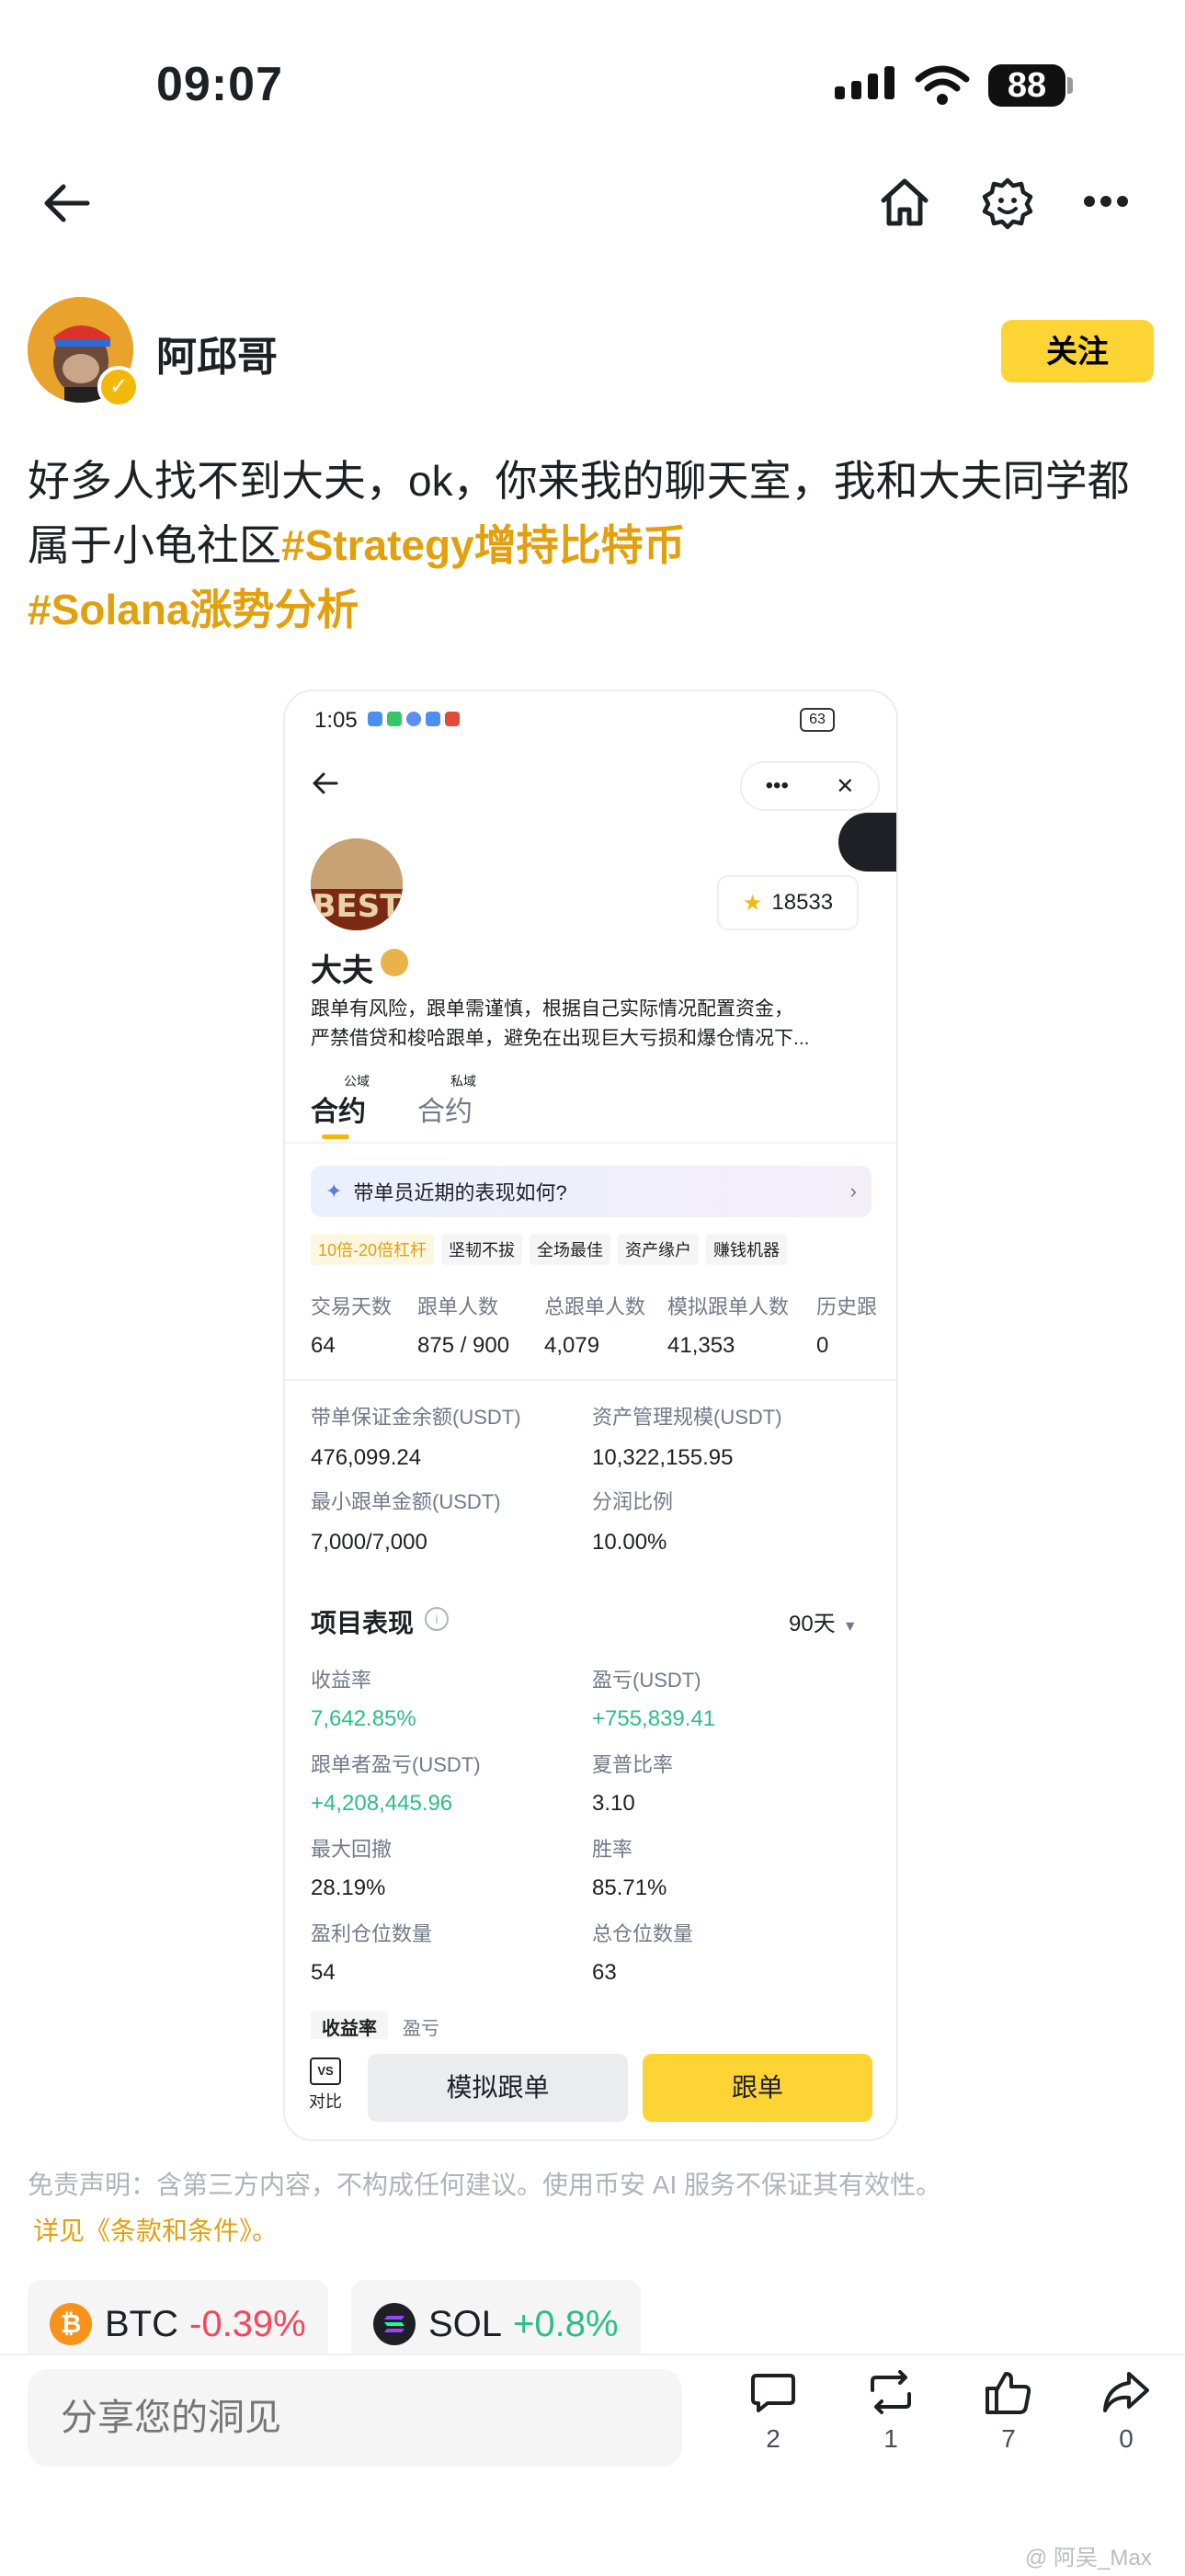  Describe the element at coordinates (463, 1081) in the screenshot. I see `tab-private-sup: 私域` at that location.